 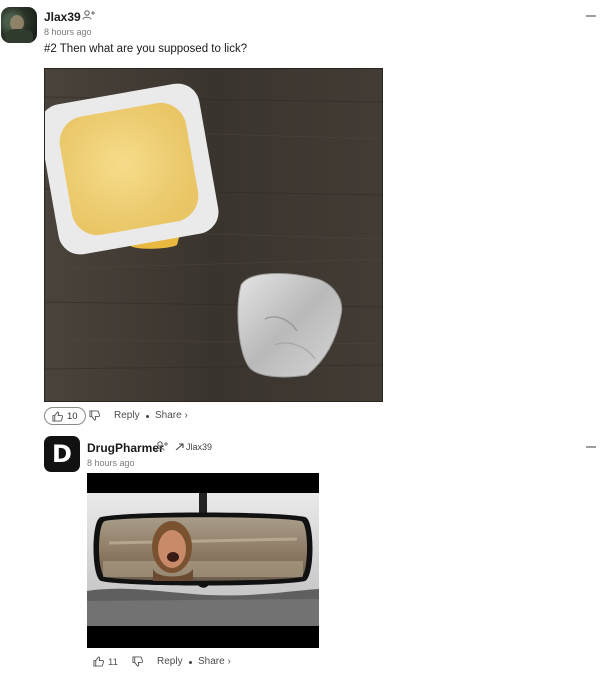 What do you see at coordinates (19, 25) in the screenshot?
I see `avatar` at bounding box center [19, 25].